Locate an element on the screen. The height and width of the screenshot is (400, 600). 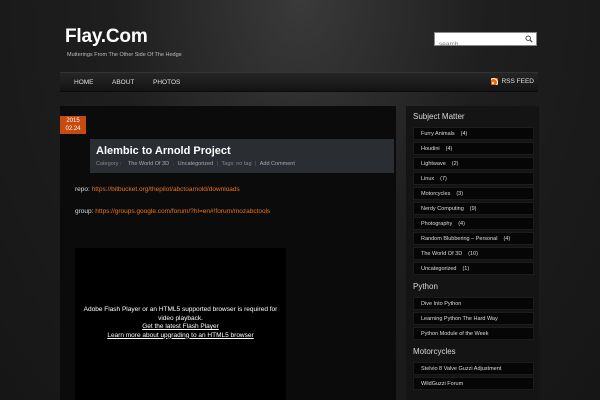
sidebar-item-label: Motorcycles is located at coordinates (436, 194).